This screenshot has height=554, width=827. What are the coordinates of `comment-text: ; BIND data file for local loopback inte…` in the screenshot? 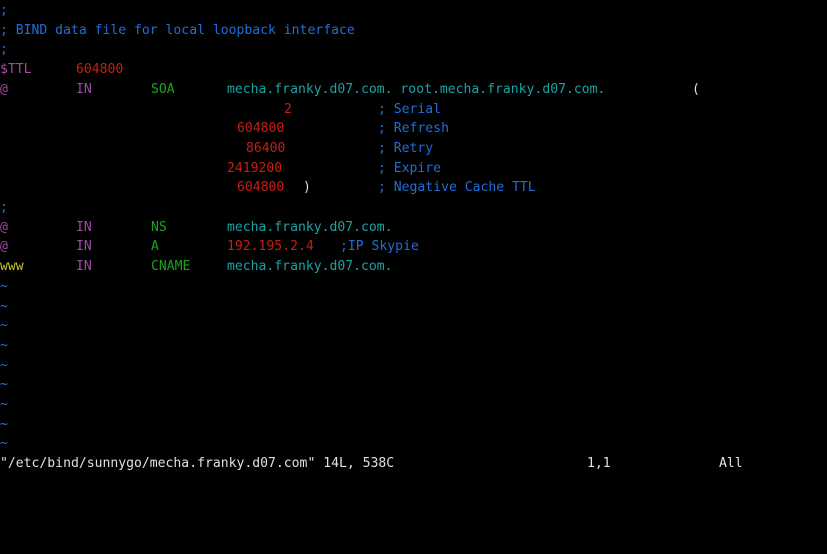 It's located at (177, 30).